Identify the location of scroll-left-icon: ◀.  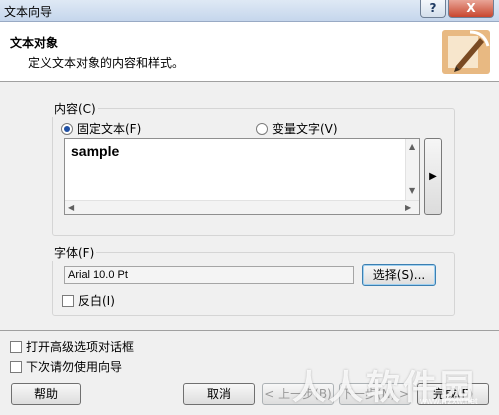
(71, 208).